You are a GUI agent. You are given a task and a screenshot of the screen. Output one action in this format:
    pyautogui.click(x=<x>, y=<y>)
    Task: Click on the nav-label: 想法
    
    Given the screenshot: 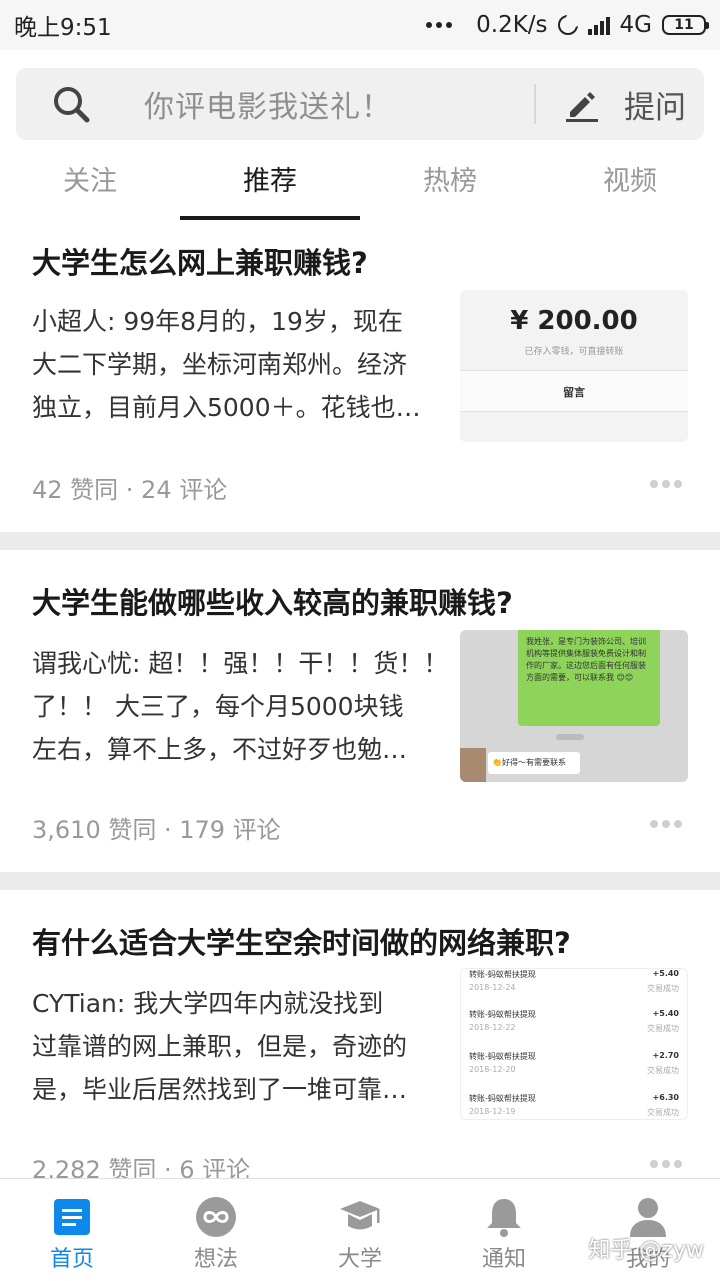 What is the action you would take?
    pyautogui.click(x=215, y=1259)
    